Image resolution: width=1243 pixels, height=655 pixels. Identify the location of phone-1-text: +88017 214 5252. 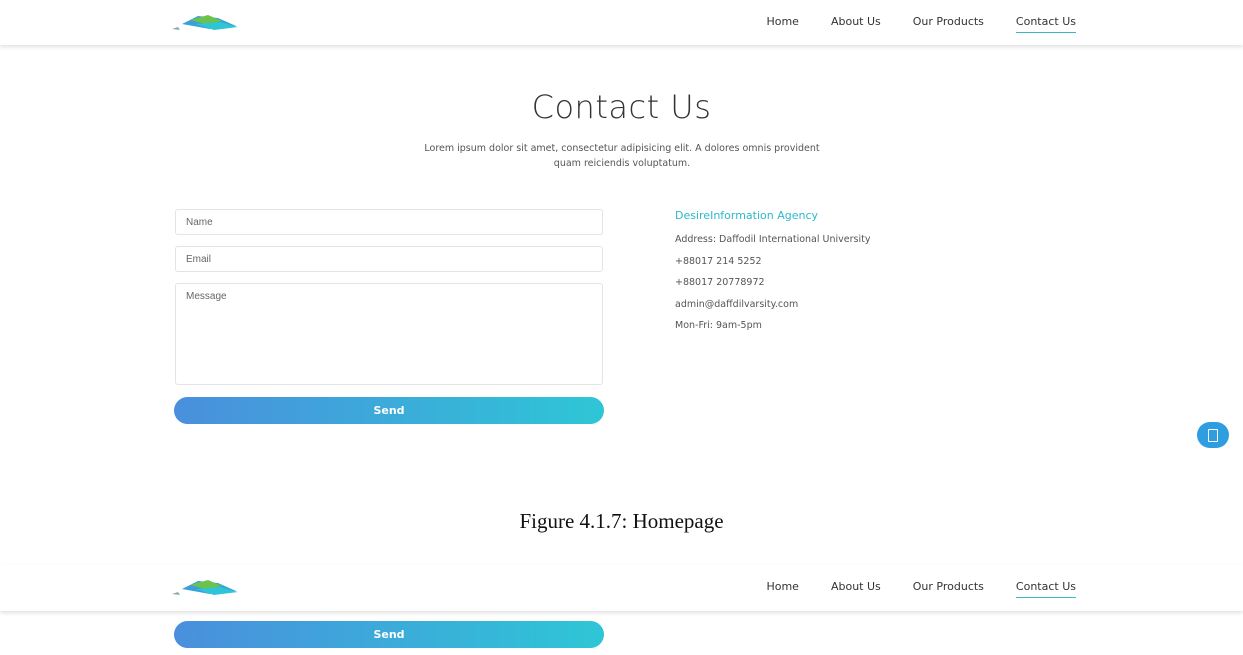
(718, 261).